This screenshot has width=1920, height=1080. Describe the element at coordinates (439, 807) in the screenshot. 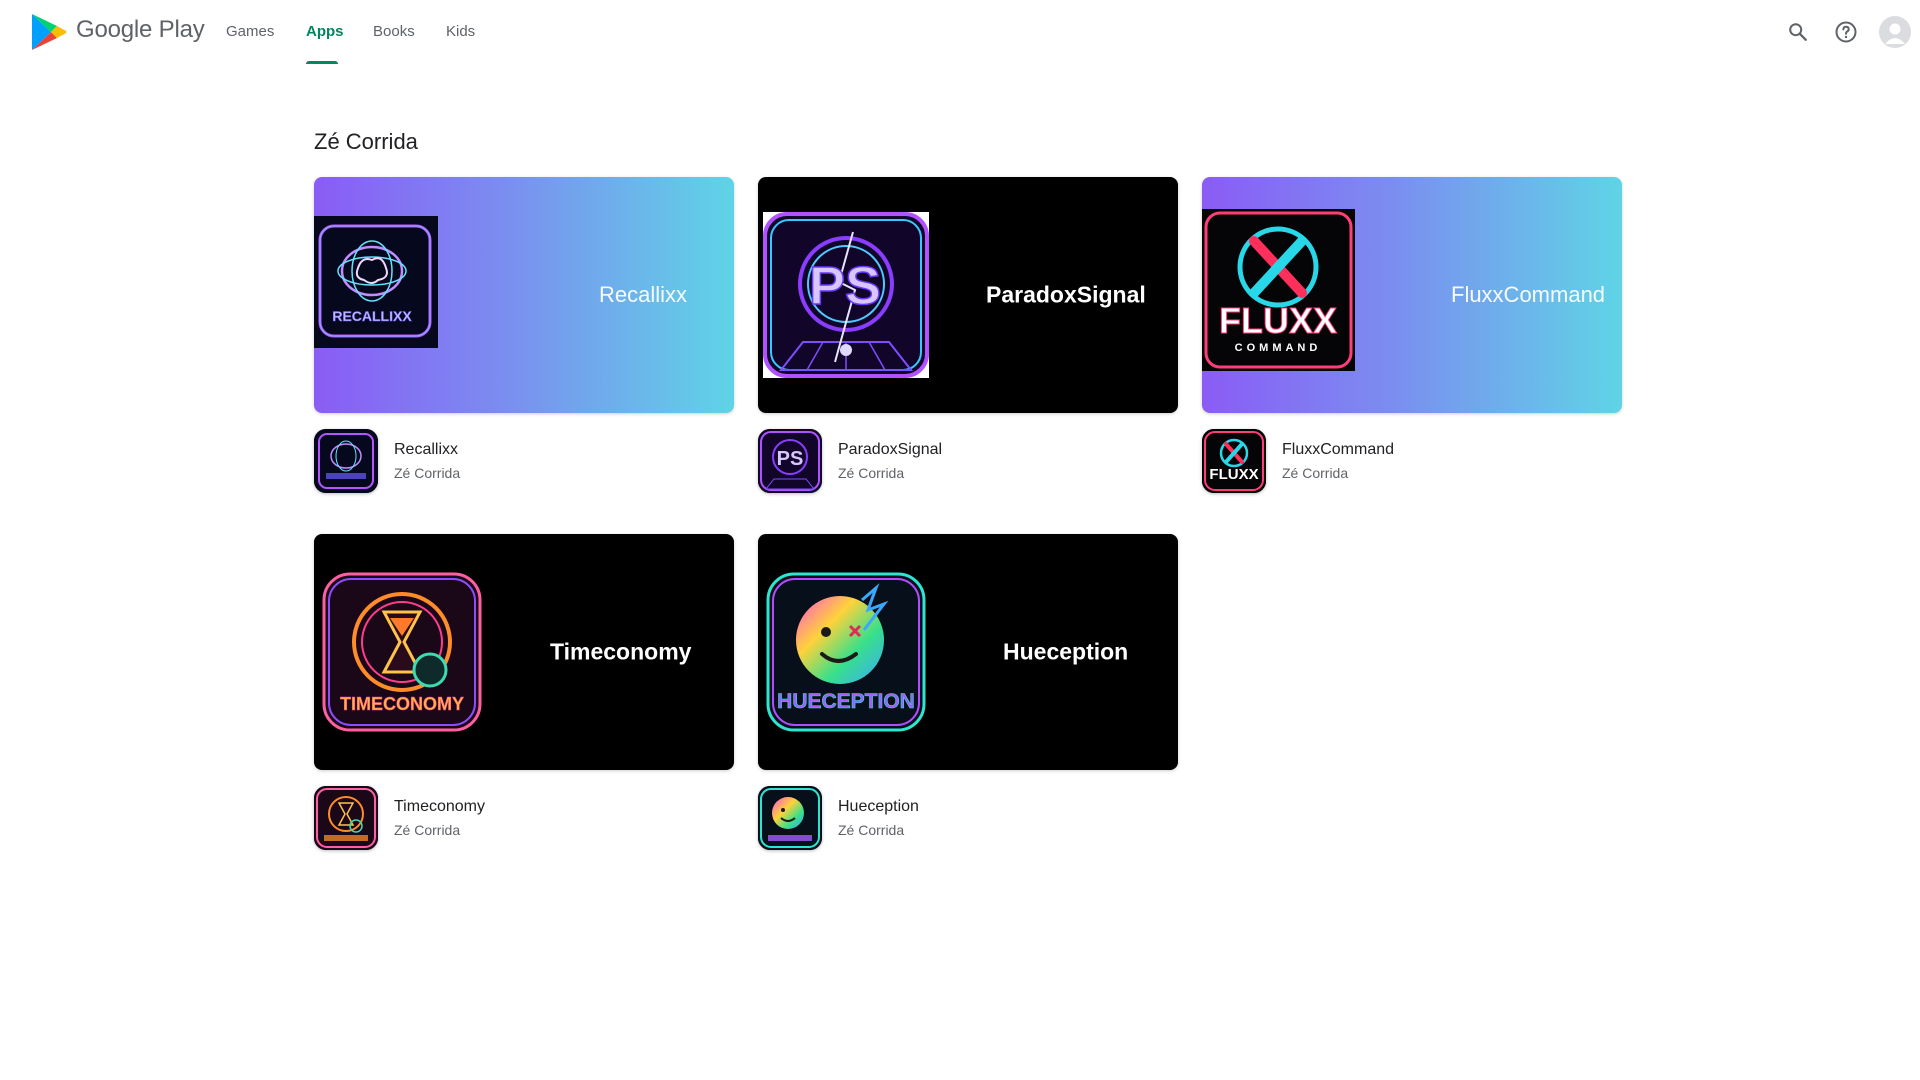

I see `app-name: Timeconomy` at that location.